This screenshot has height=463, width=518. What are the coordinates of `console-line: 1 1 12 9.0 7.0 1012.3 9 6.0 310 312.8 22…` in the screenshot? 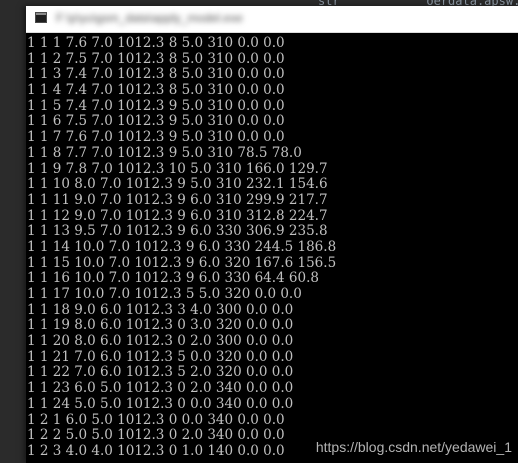 It's located at (177, 215).